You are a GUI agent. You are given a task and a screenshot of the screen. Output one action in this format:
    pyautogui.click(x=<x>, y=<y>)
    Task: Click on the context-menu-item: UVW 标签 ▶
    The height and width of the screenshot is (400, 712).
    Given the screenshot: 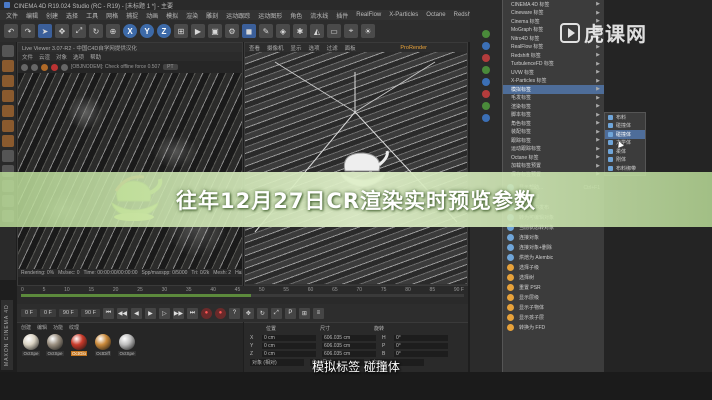 What is the action you would take?
    pyautogui.click(x=553, y=72)
    